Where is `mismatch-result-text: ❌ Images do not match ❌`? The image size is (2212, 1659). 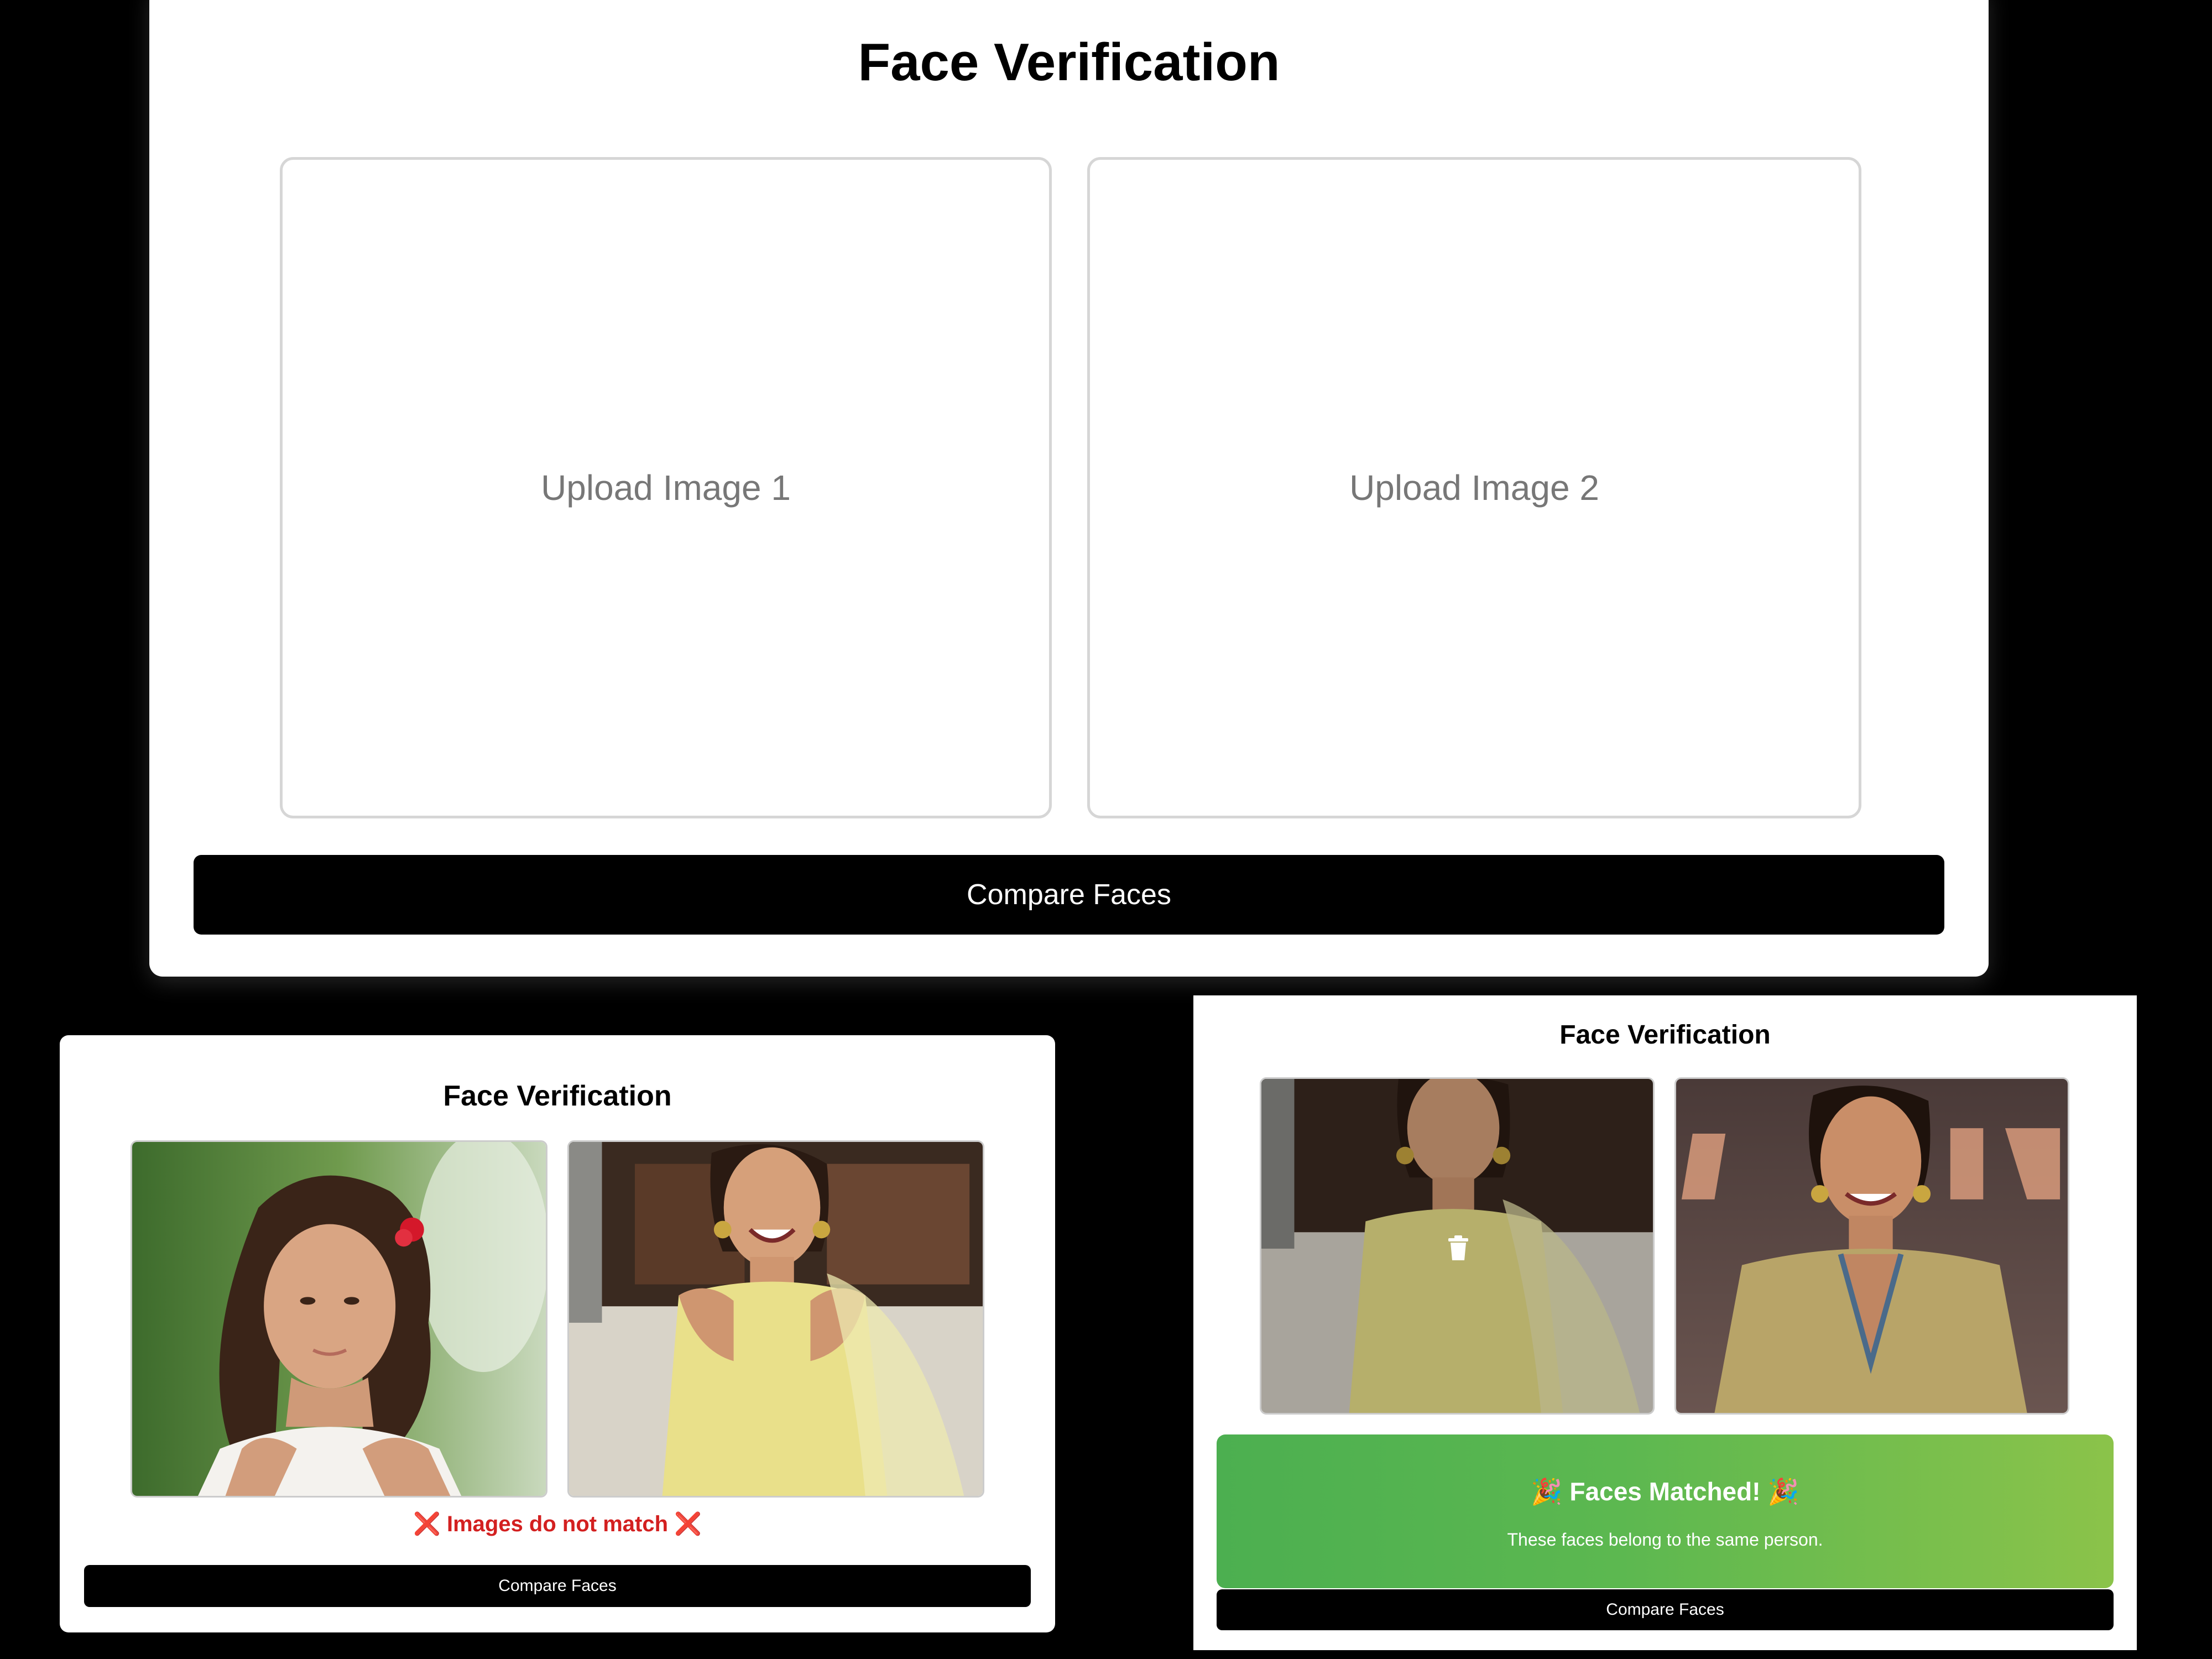 mismatch-result-text: ❌ Images do not match ❌ is located at coordinates (557, 1524).